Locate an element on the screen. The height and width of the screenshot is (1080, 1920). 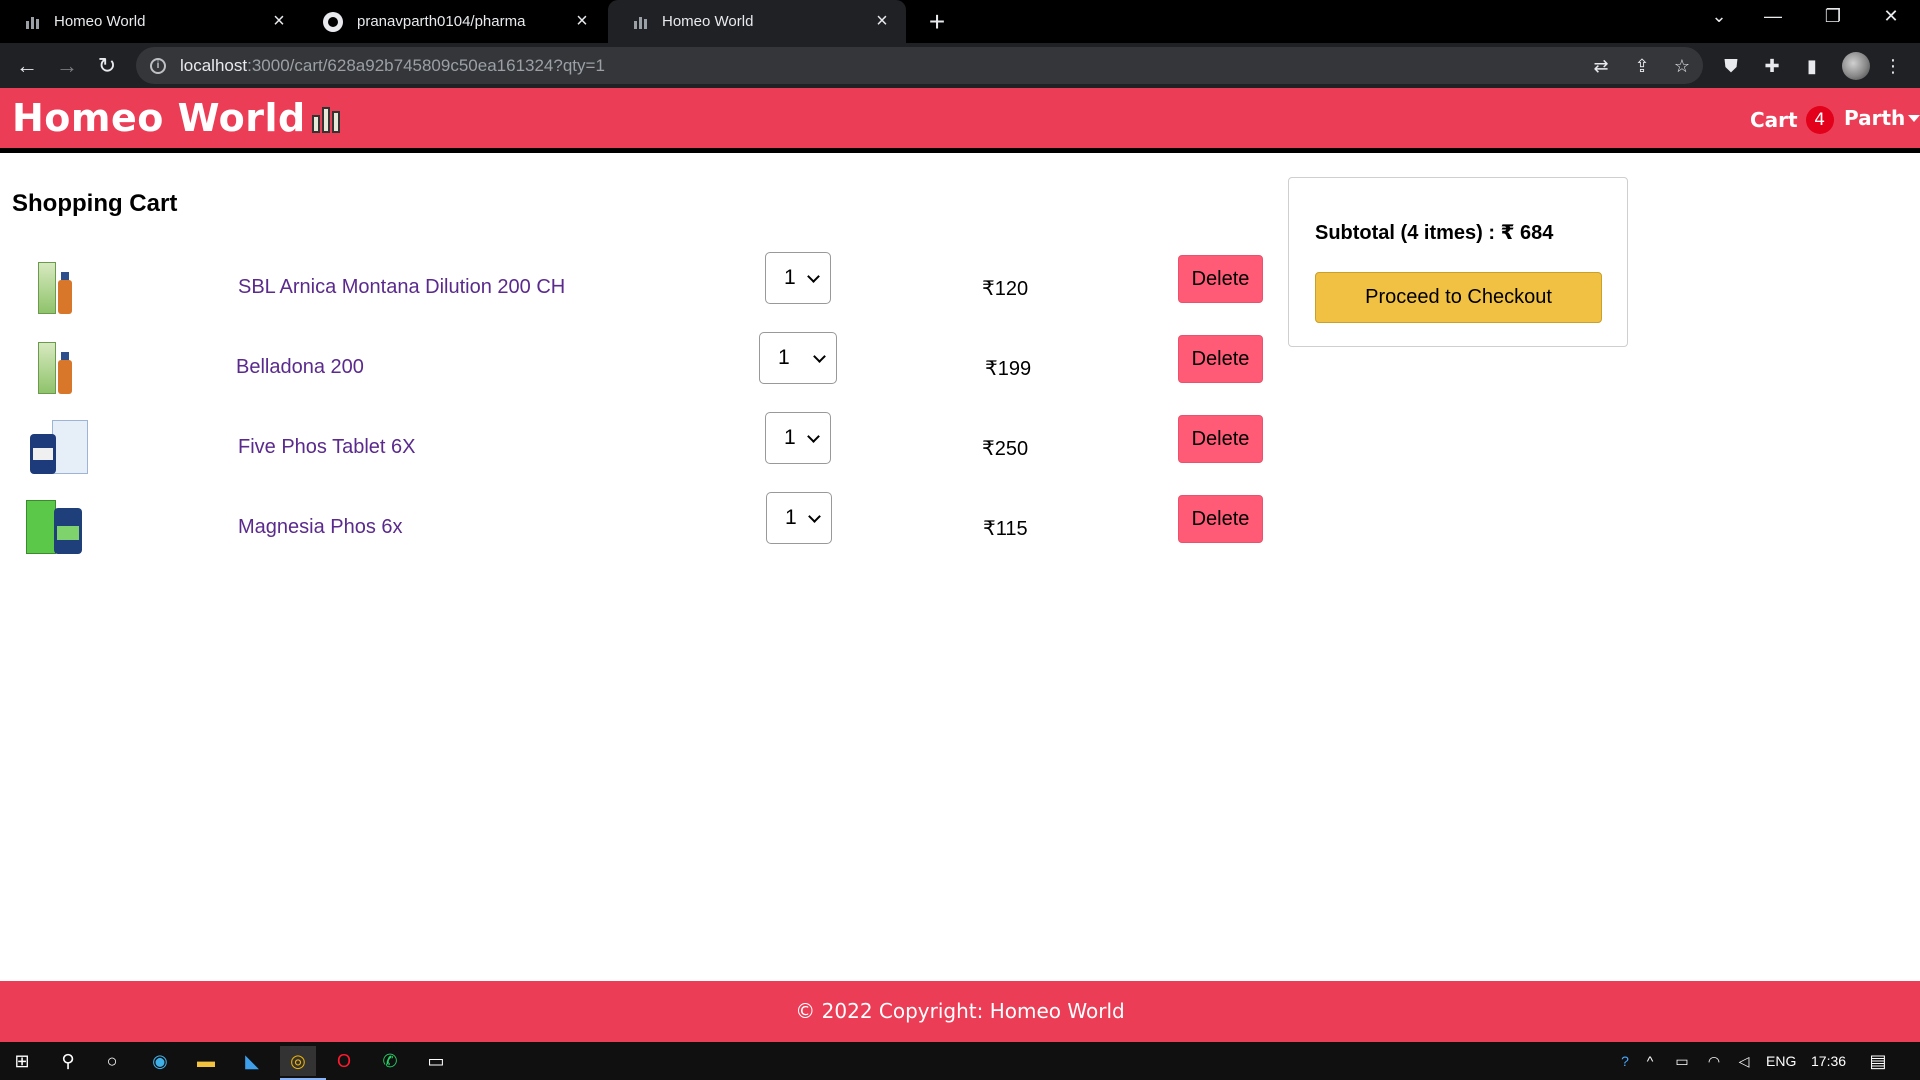
window-close-button: ✕ is located at coordinates (1891, 16).